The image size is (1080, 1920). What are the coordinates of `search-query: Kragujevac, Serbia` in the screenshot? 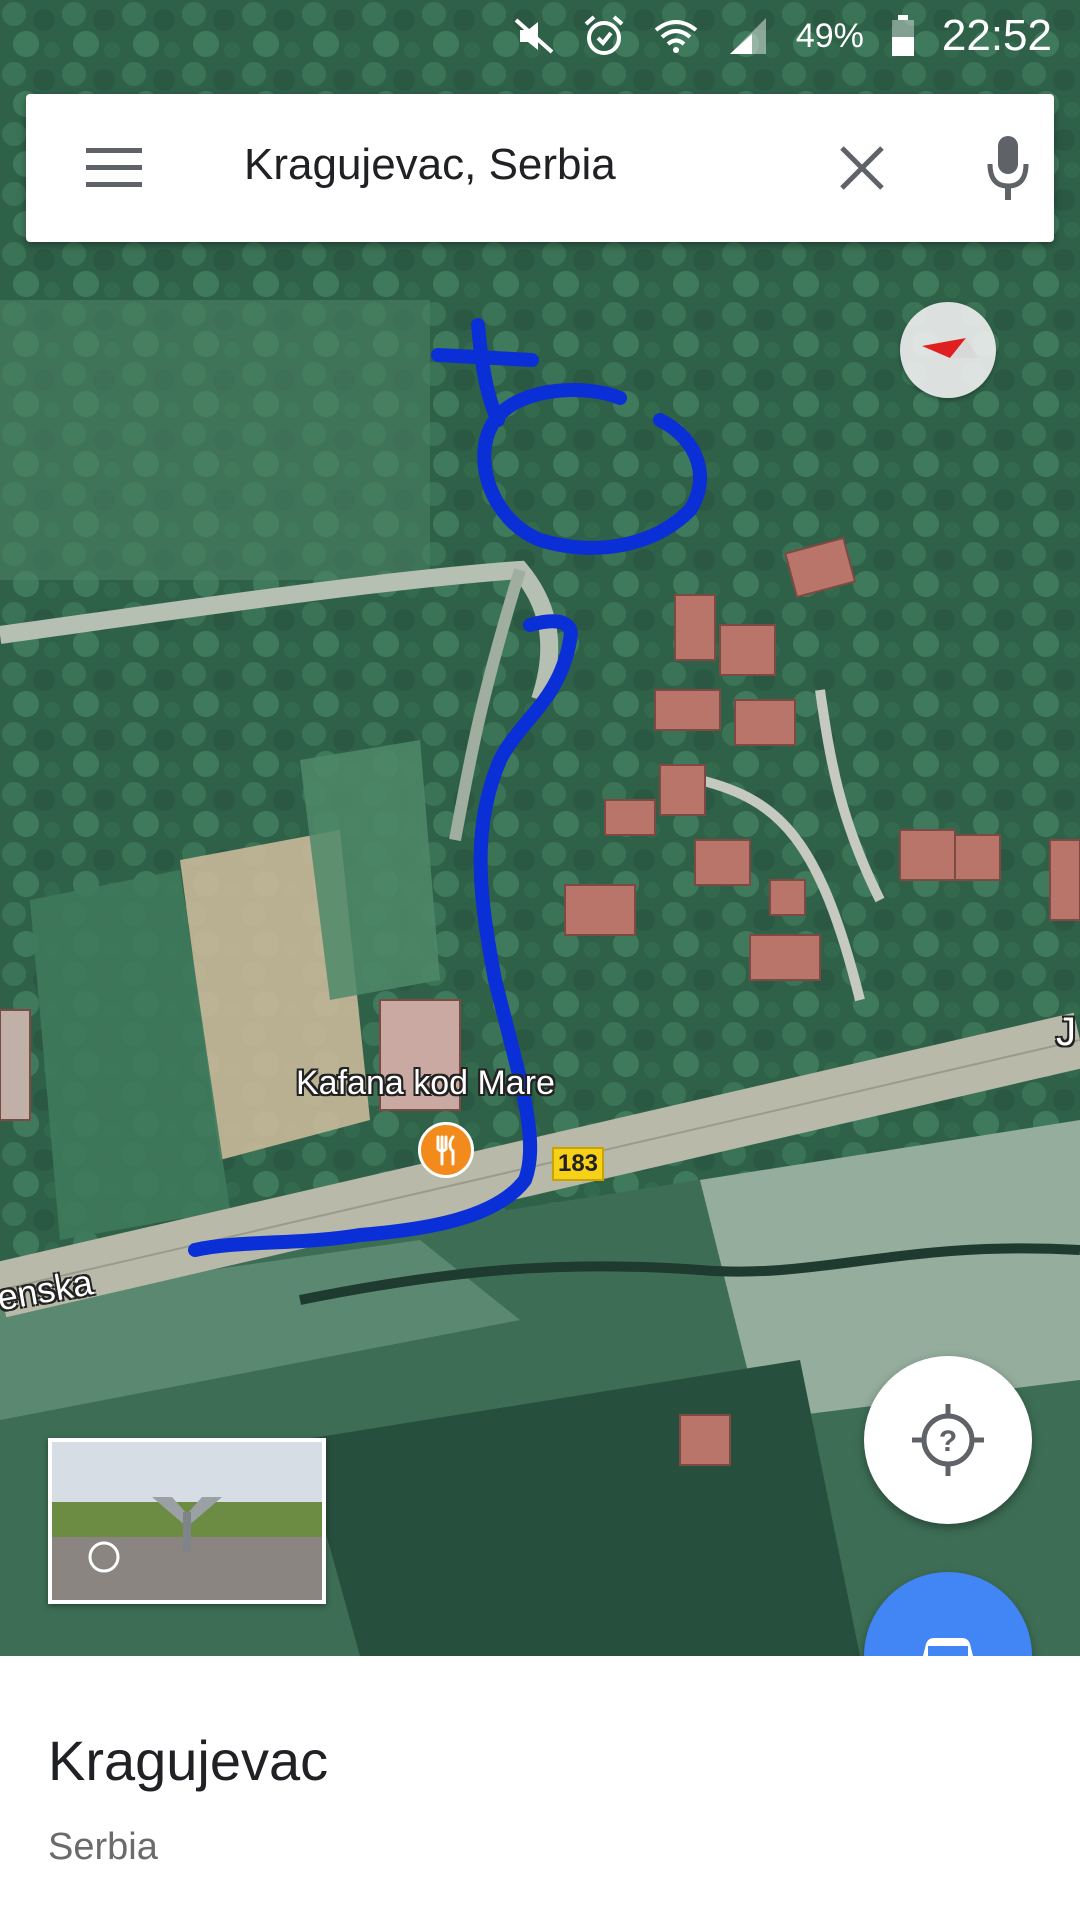 It's located at (430, 165).